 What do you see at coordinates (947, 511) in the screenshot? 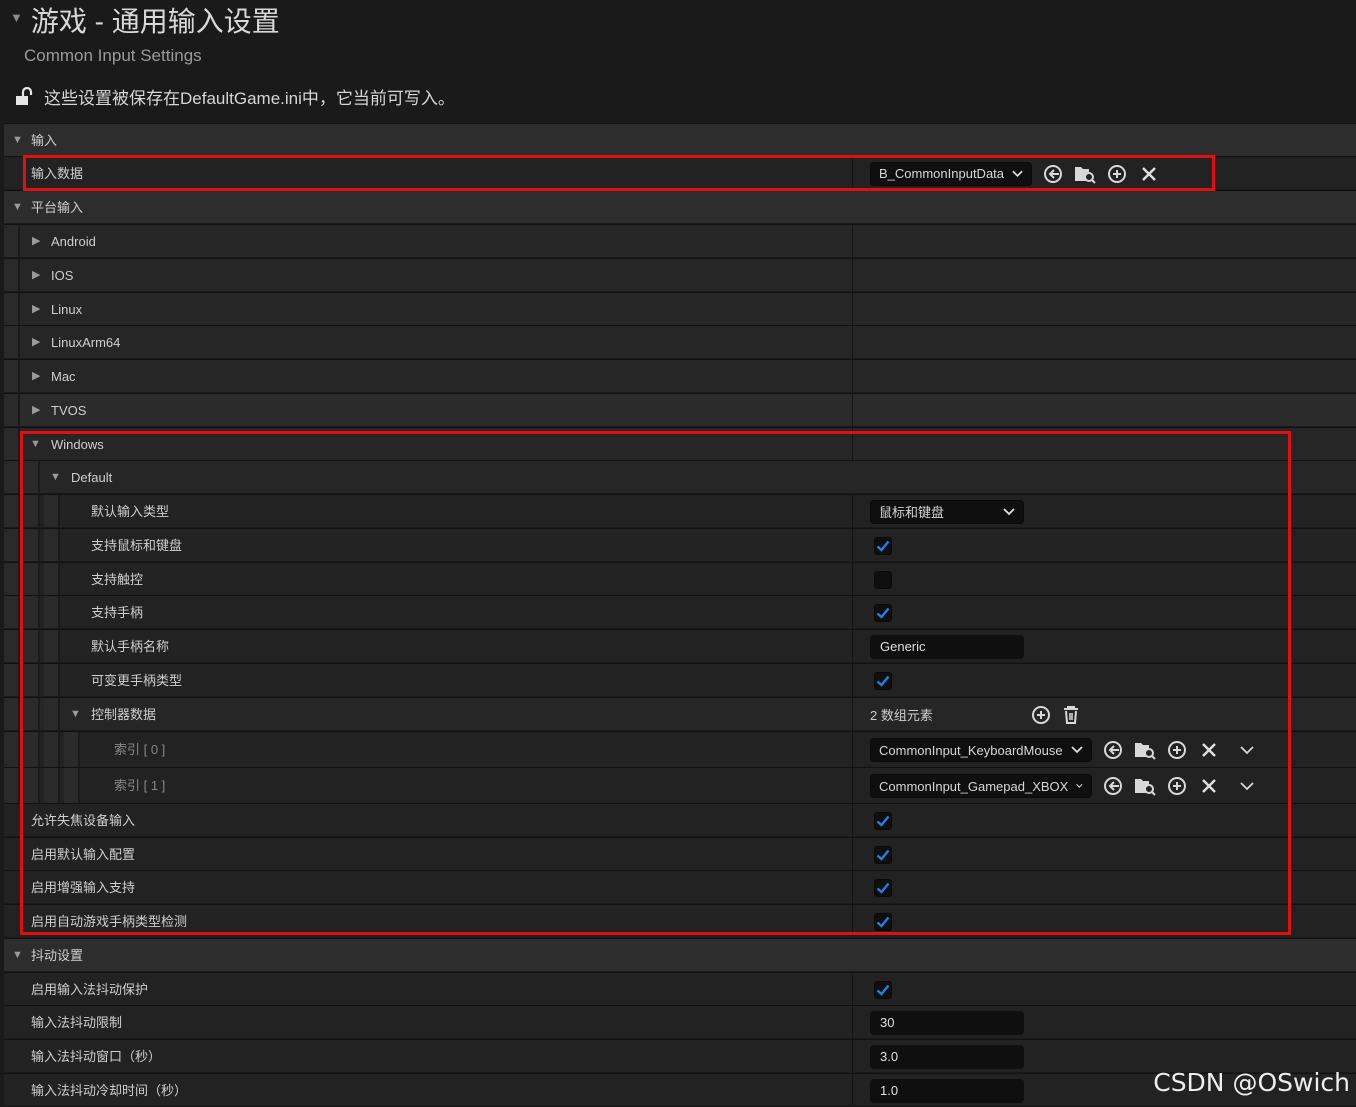
I see `default-input-type-dropdown: 鼠标和键盘` at bounding box center [947, 511].